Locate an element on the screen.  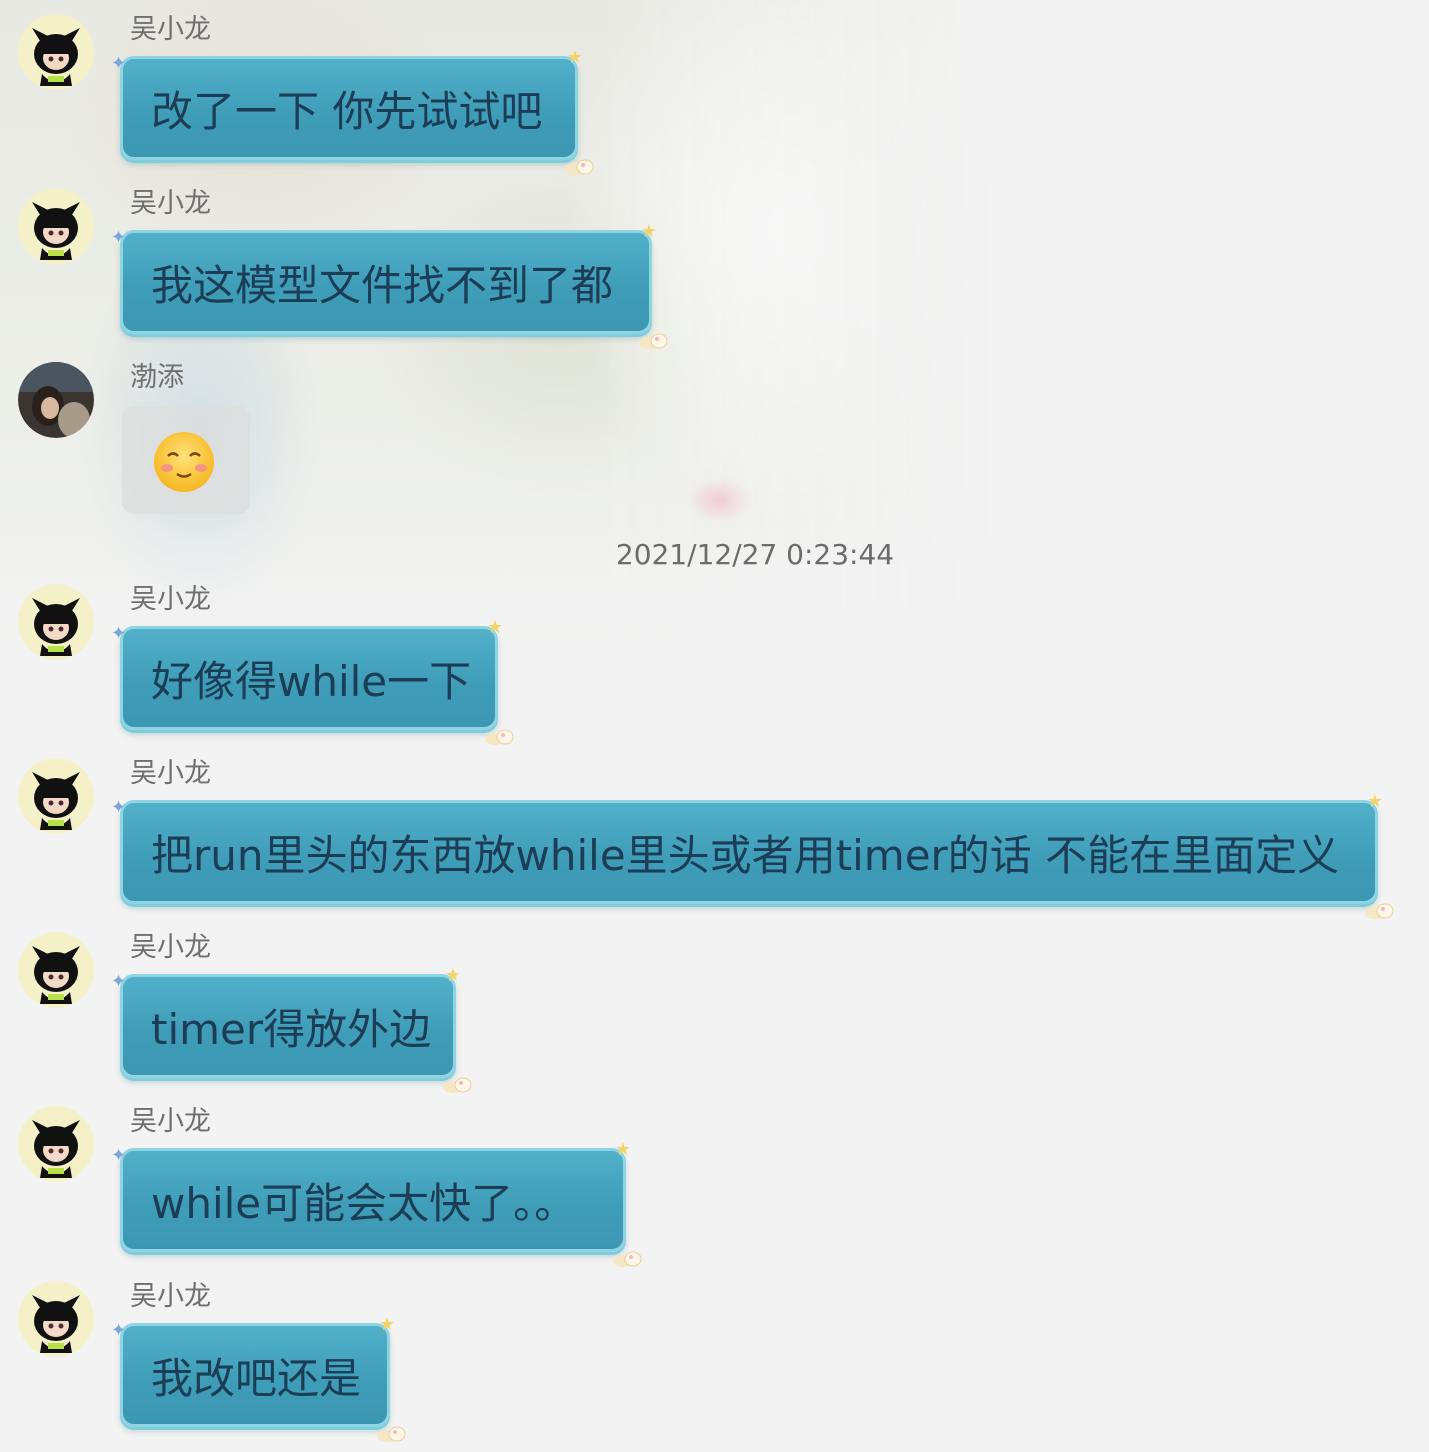
message-item: 吴小龙 ✦ ★ while可能会太快了。。 is located at coordinates (360, 1186).